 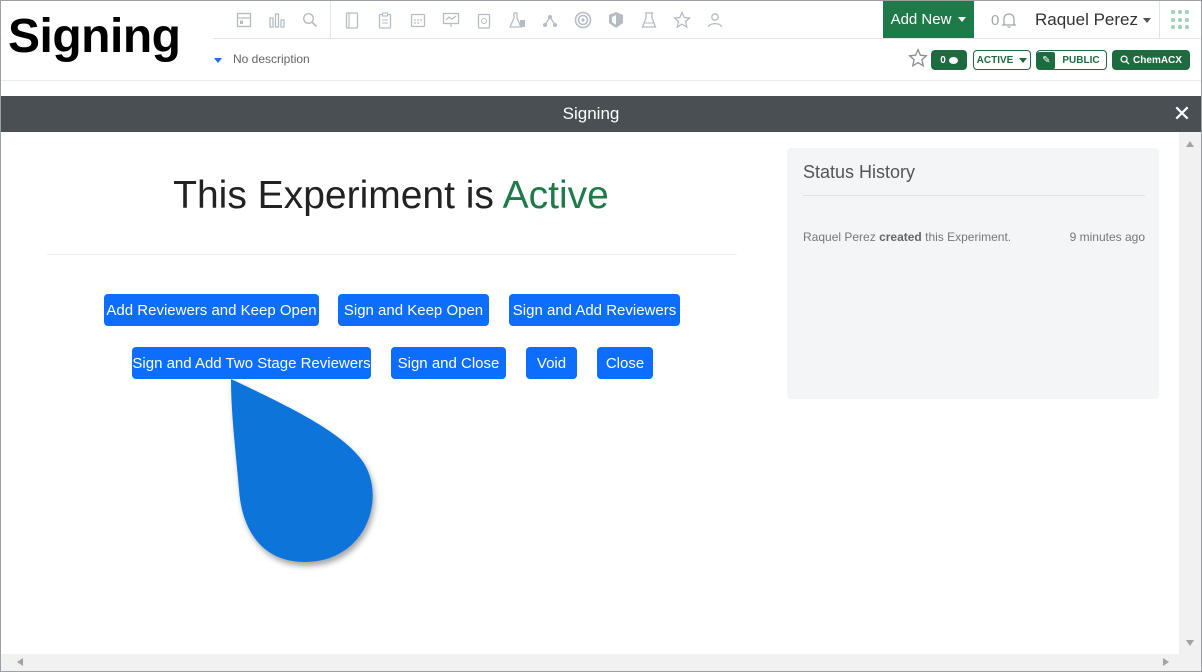 I want to click on description-text: No description, so click(x=271, y=59).